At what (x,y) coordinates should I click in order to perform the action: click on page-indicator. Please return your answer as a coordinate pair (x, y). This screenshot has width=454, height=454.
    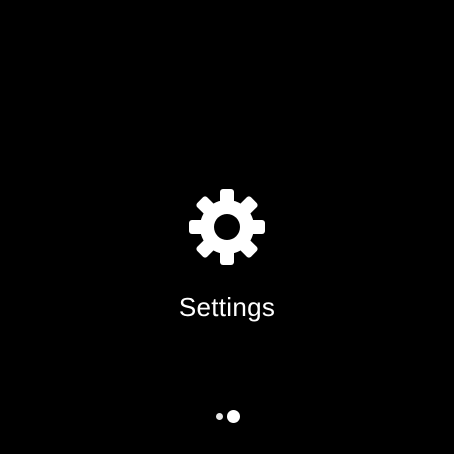
    Looking at the image, I should click on (229, 416).